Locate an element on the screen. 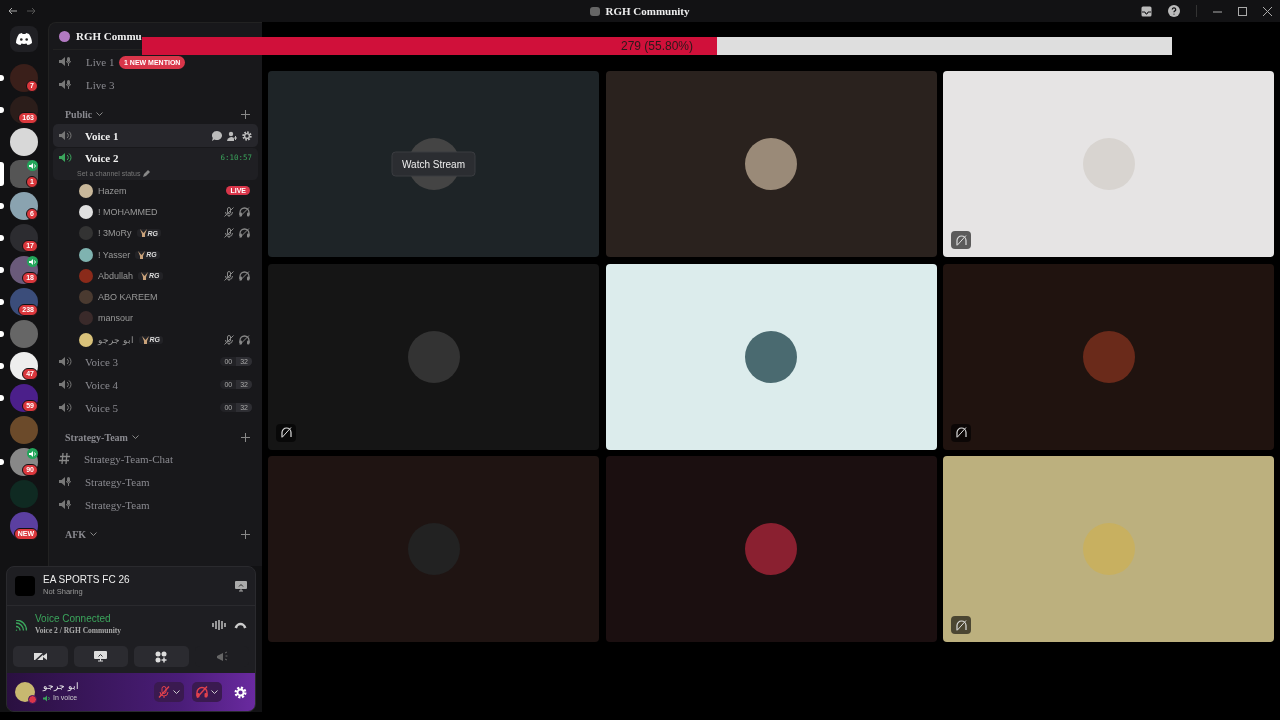 The image size is (1280, 720). antler-icon is located at coordinates (145, 339).